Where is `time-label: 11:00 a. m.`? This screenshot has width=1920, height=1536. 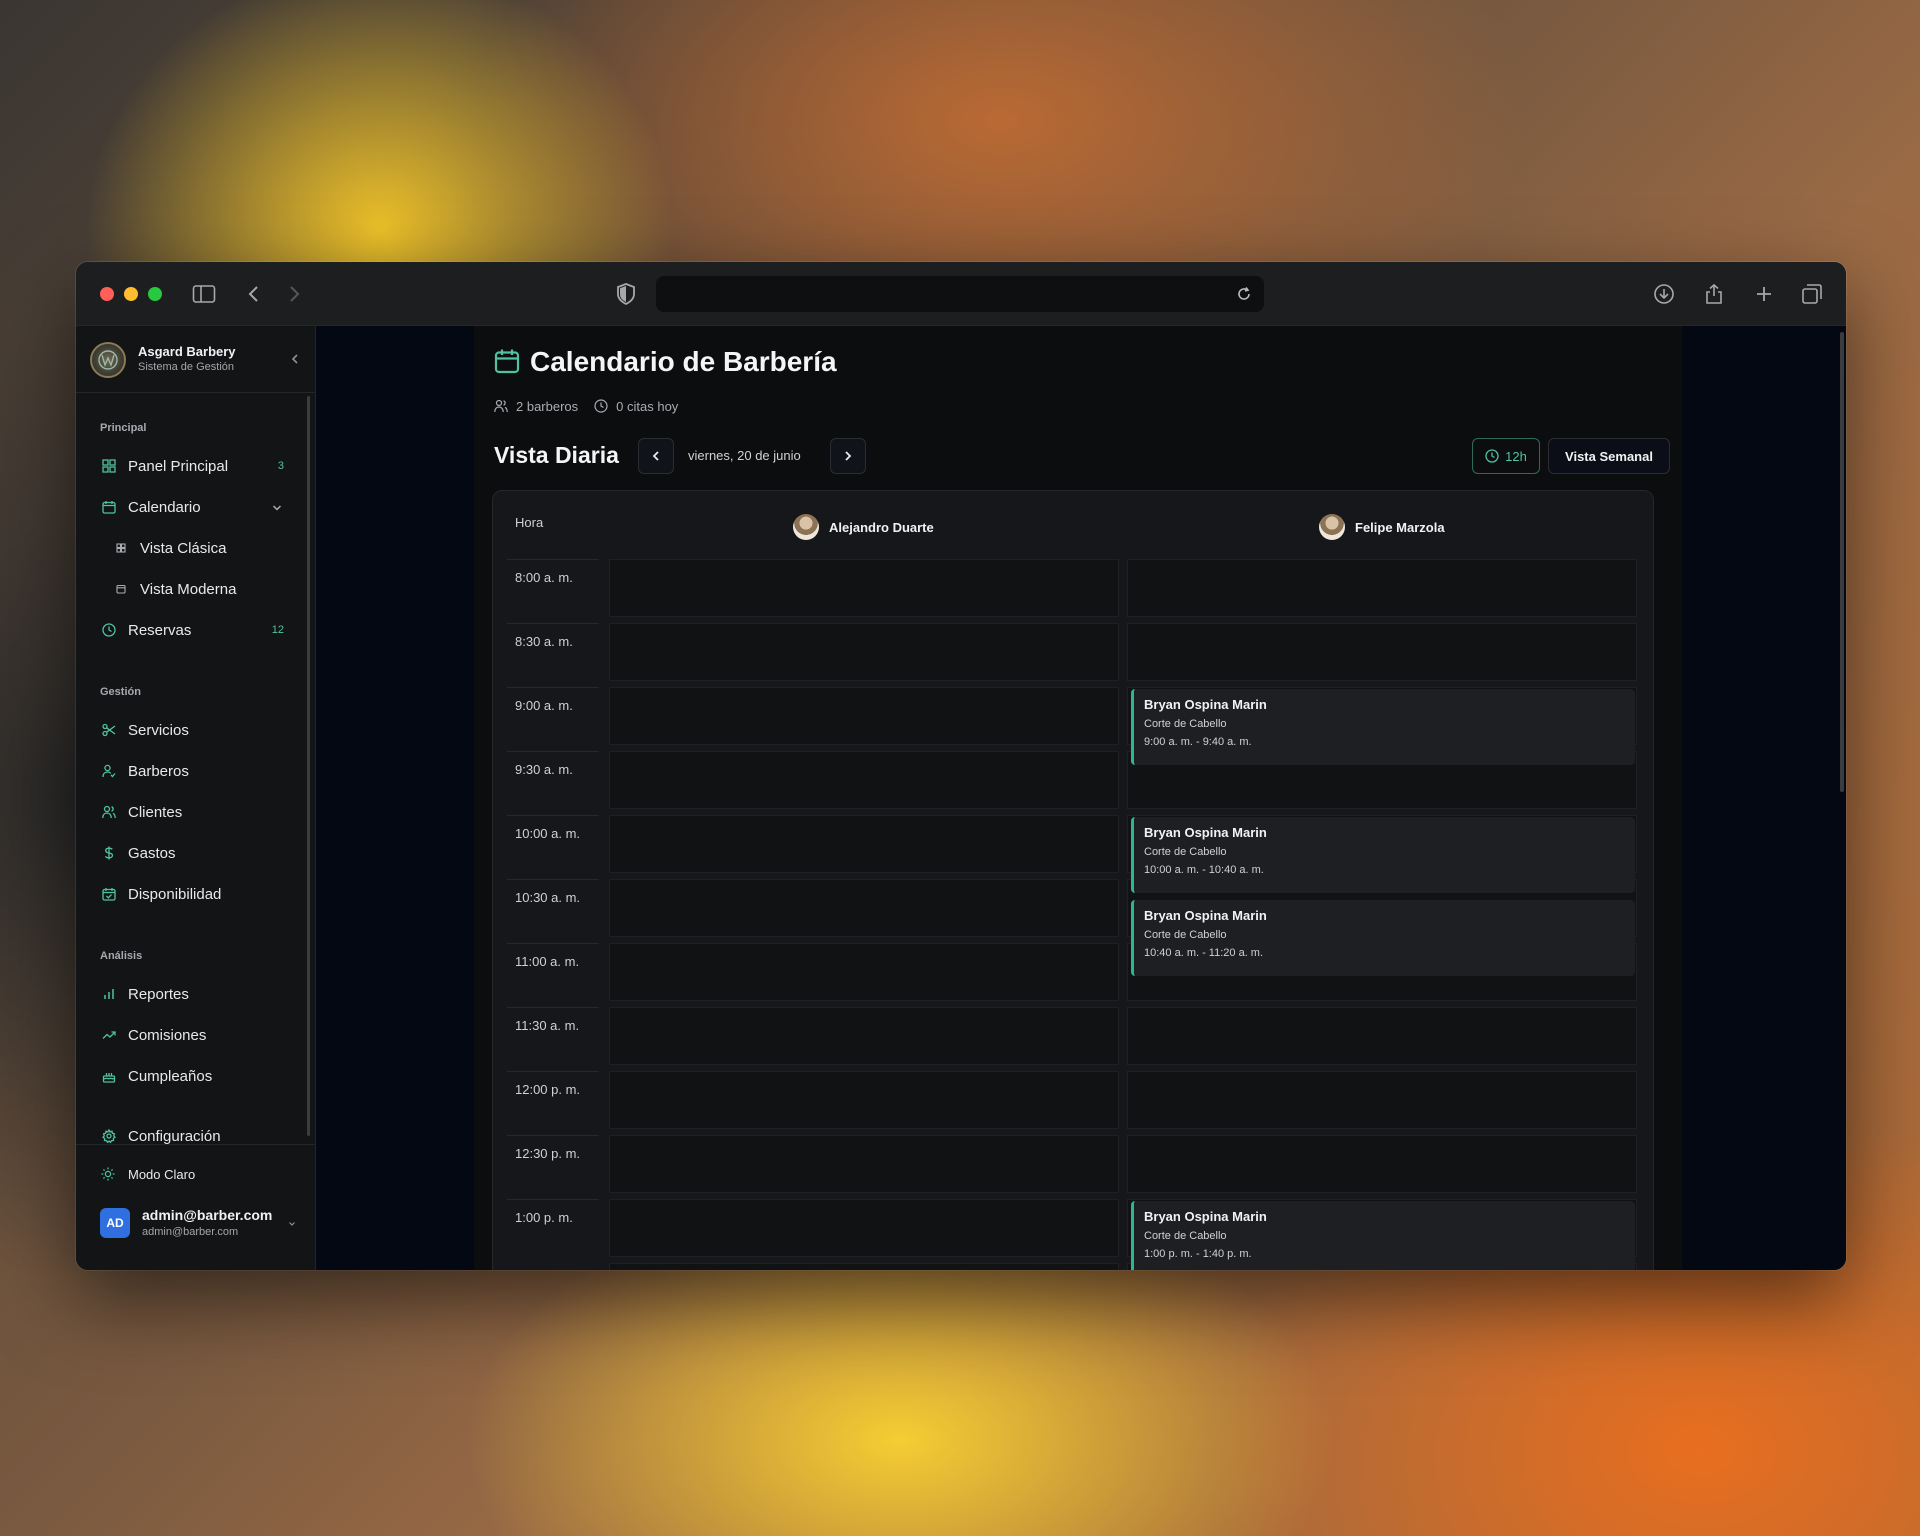 time-label: 11:00 a. m. is located at coordinates (553, 975).